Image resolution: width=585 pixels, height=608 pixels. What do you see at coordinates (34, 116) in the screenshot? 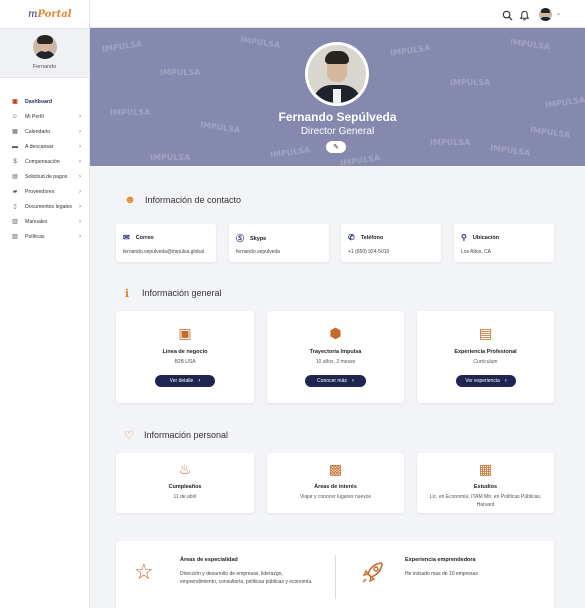
I see `sidebar-item-label: Mi Perfil` at bounding box center [34, 116].